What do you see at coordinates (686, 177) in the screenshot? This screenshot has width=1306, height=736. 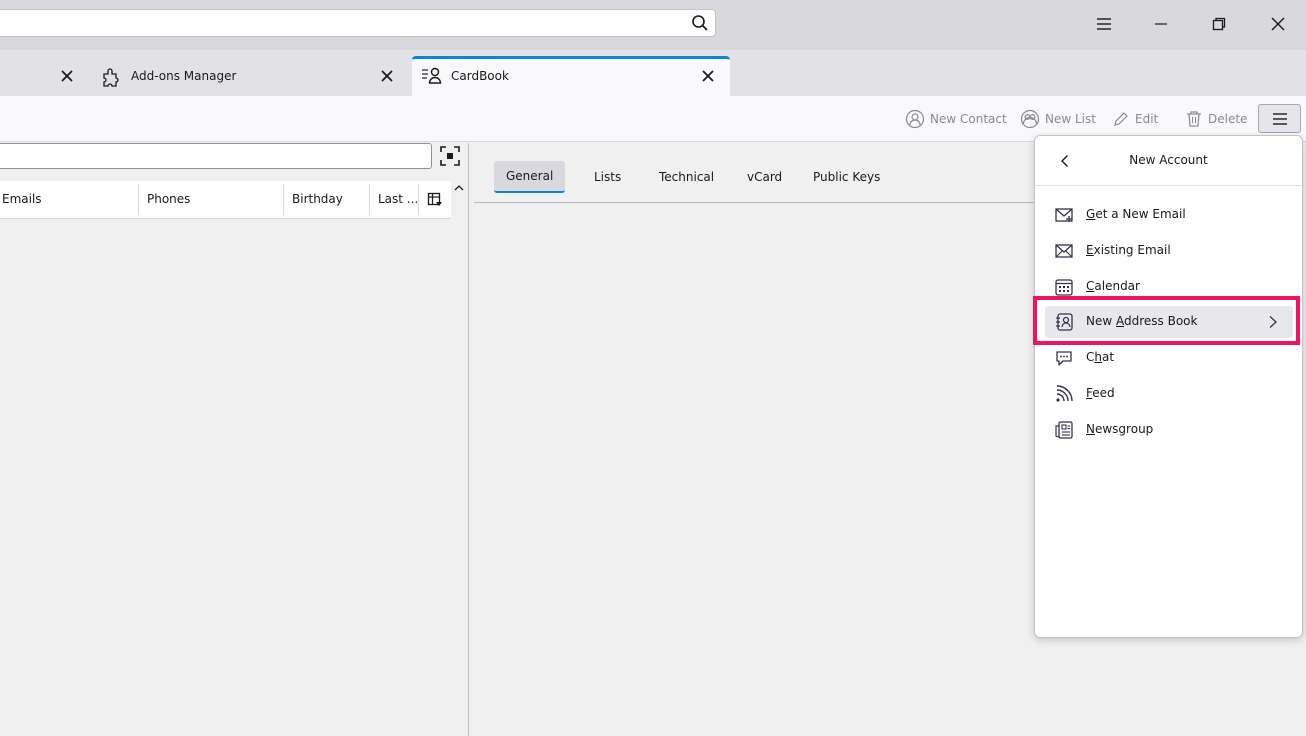 I see `tab-technical: Technical` at bounding box center [686, 177].